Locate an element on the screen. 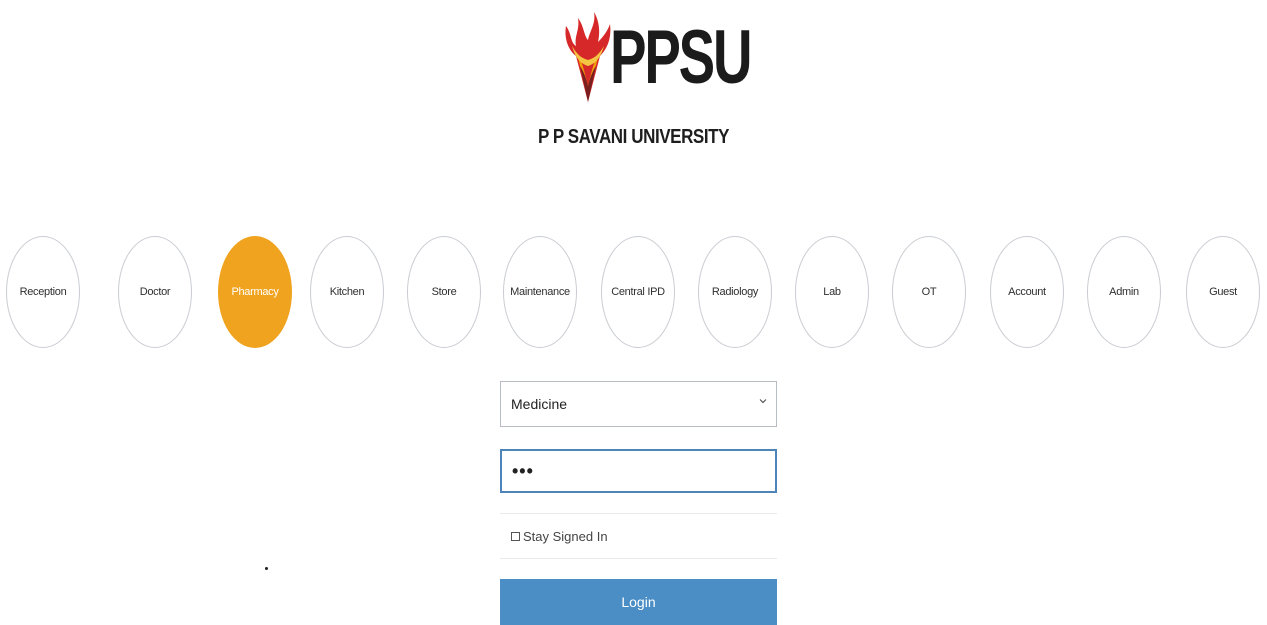  role-label: Guest is located at coordinates (1223, 292).